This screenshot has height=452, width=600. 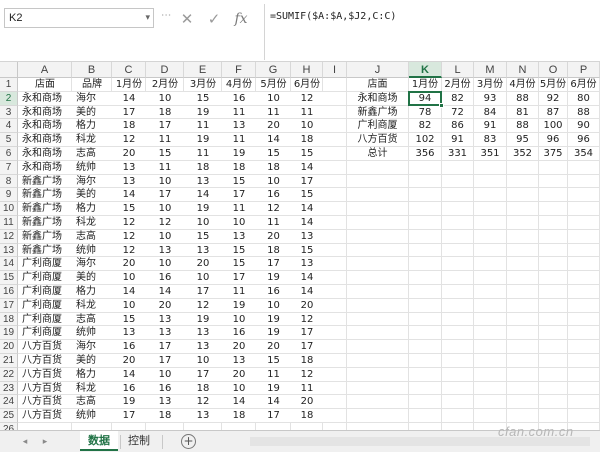 What do you see at coordinates (147, 18) in the screenshot?
I see `chevron-down-icon: ▾` at bounding box center [147, 18].